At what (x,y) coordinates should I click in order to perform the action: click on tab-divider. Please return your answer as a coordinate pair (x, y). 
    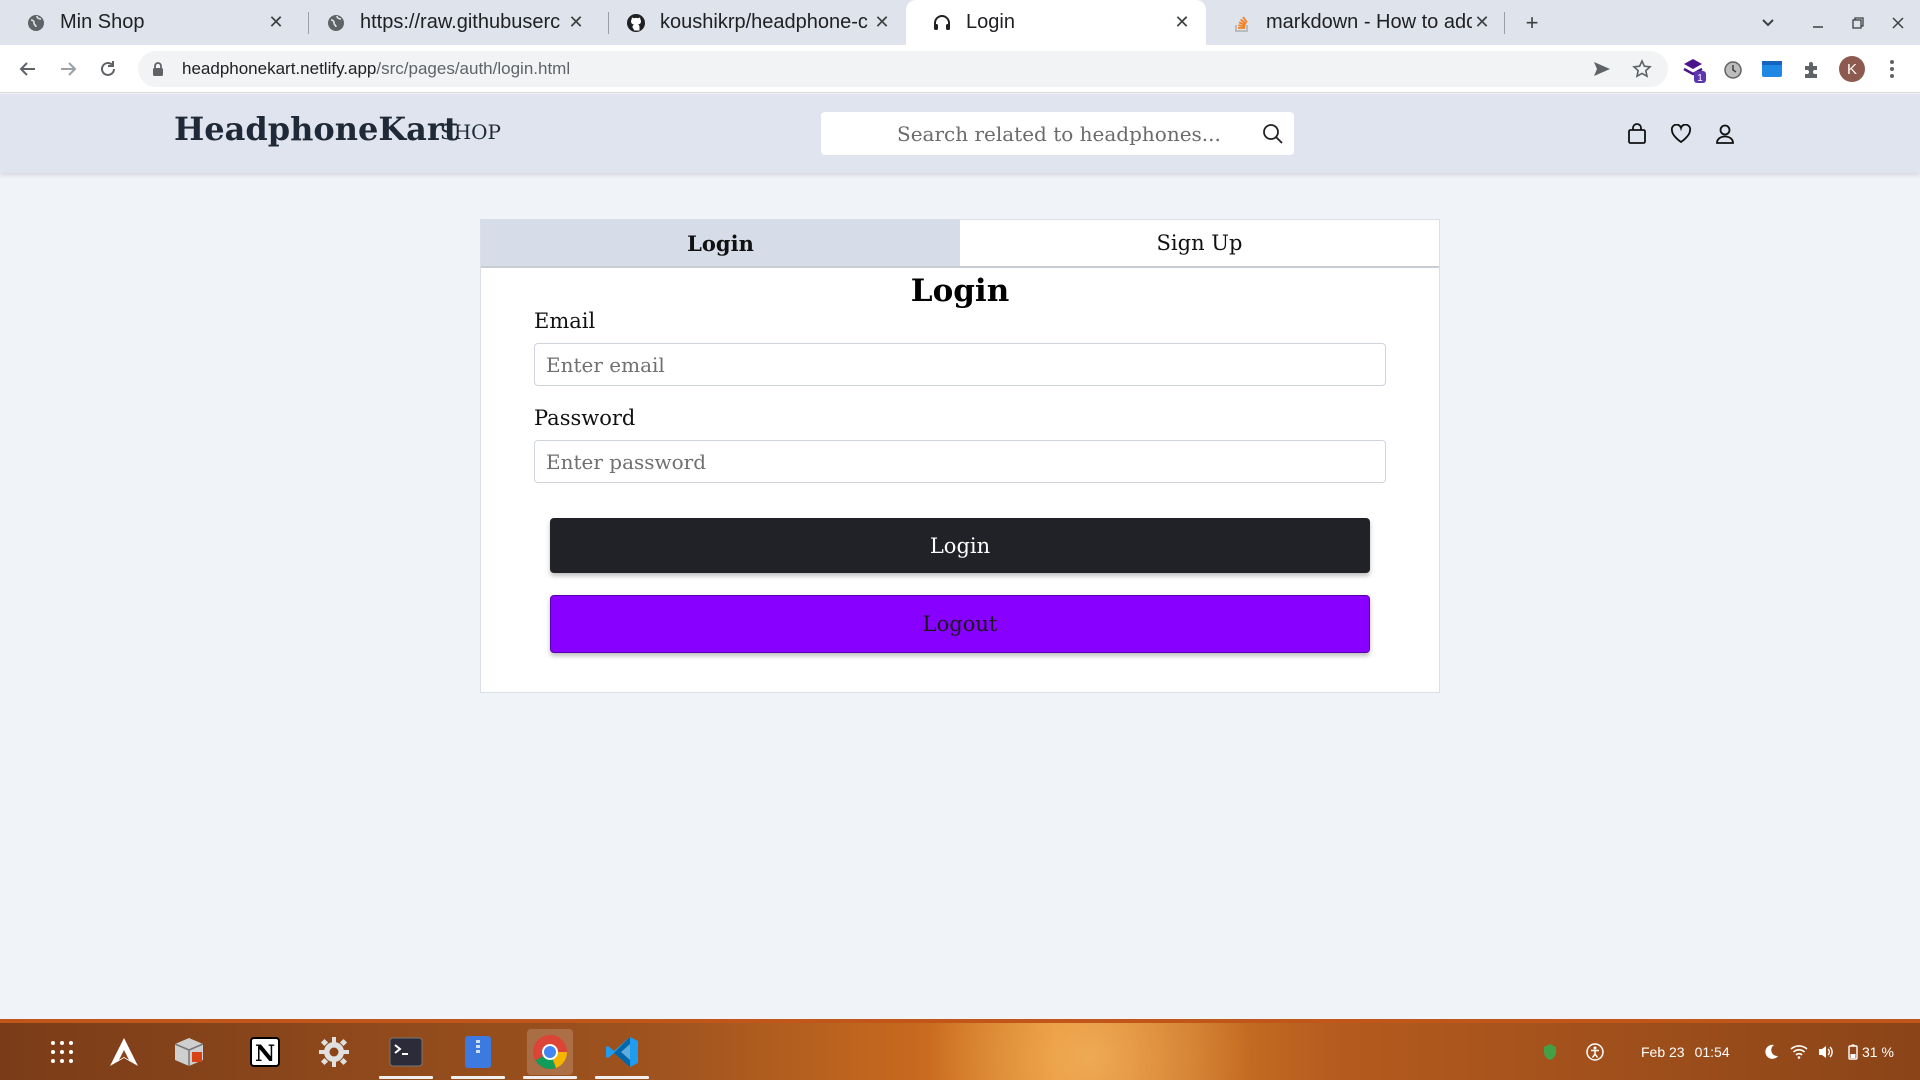
    Looking at the image, I should click on (1504, 23).